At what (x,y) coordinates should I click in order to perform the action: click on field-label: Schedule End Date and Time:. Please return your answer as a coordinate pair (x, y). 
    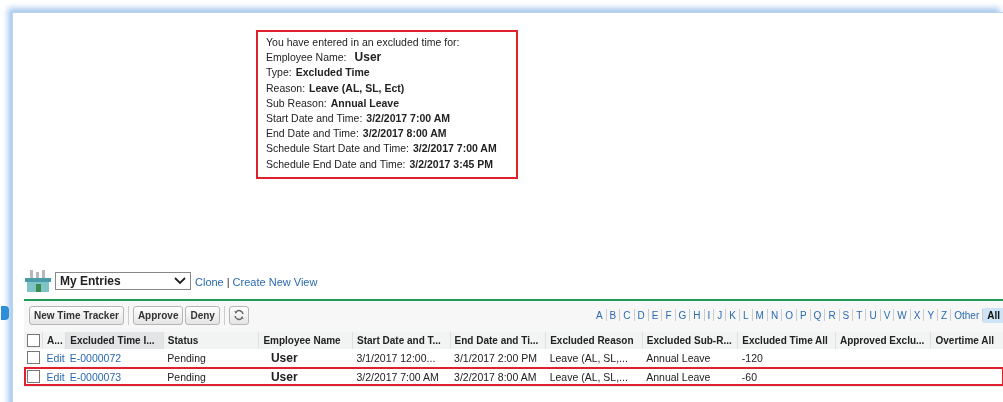
    Looking at the image, I should click on (336, 163).